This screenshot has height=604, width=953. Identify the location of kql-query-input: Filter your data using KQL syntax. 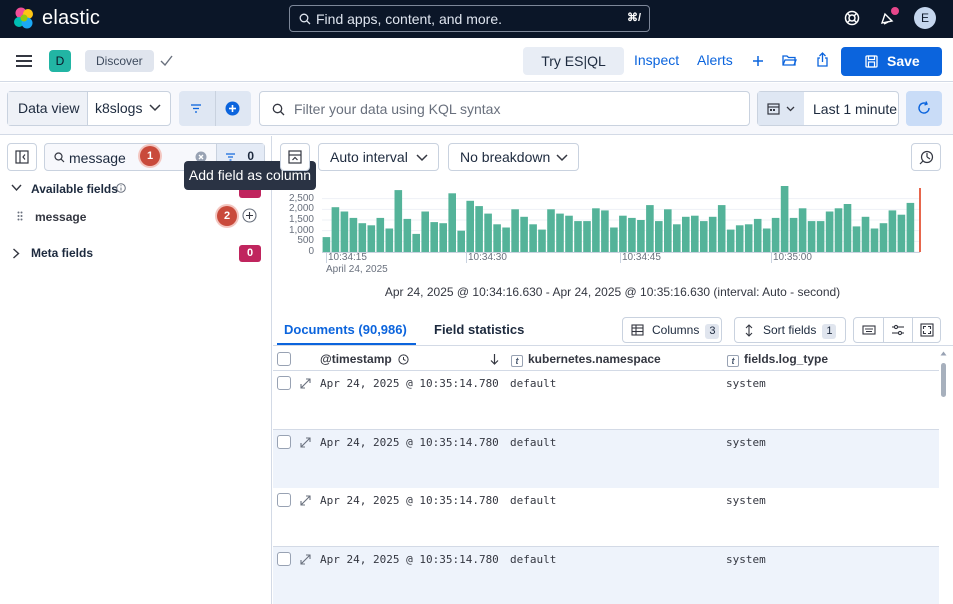
(504, 108).